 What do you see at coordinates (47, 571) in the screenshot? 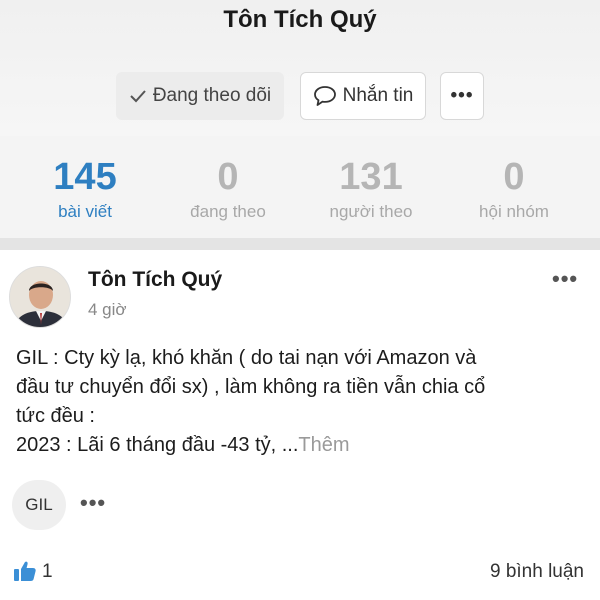
I see `like-count: 1` at bounding box center [47, 571].